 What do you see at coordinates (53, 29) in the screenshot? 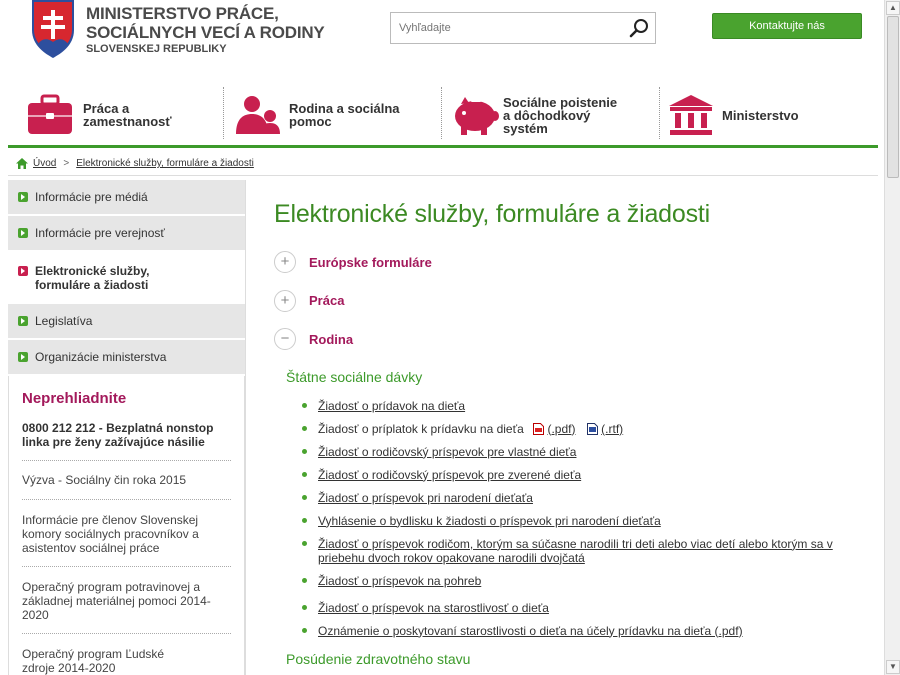
I see `coat-of-arms-logo` at bounding box center [53, 29].